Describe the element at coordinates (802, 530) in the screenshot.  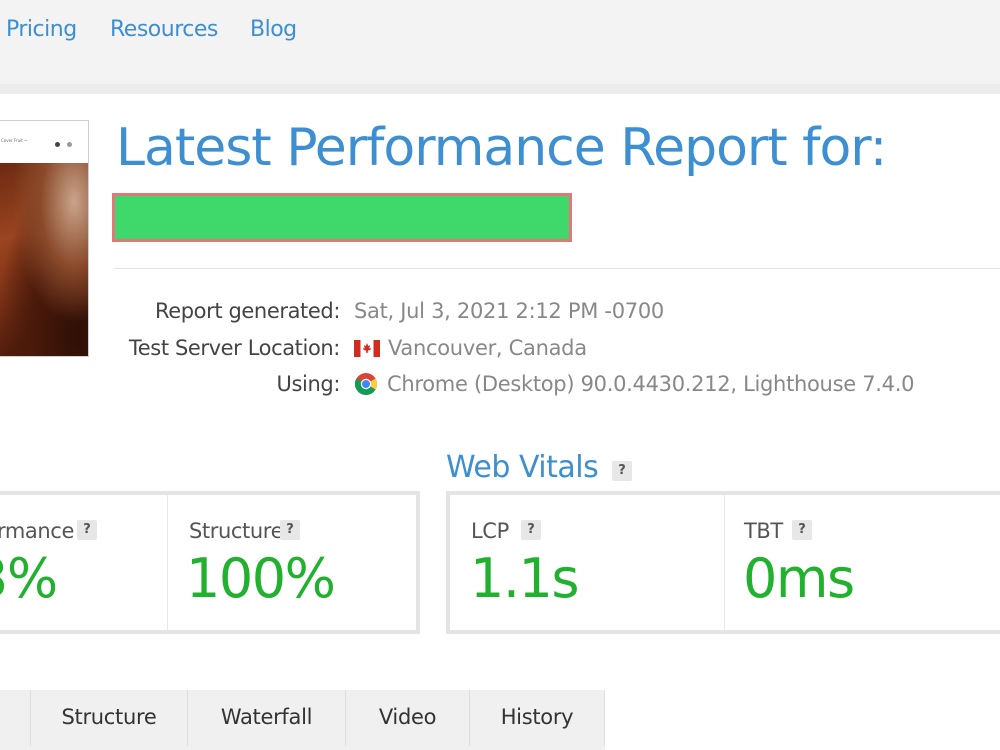
I see `tbt-help-icon: ?` at that location.